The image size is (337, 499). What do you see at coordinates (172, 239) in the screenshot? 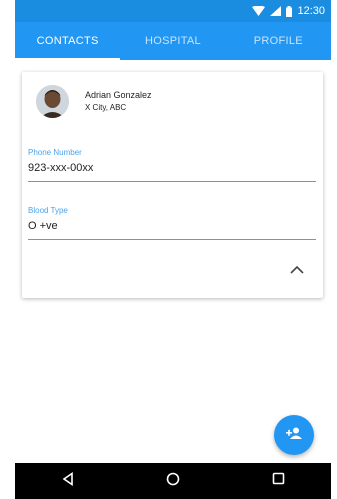
I see `blood-type-underline` at bounding box center [172, 239].